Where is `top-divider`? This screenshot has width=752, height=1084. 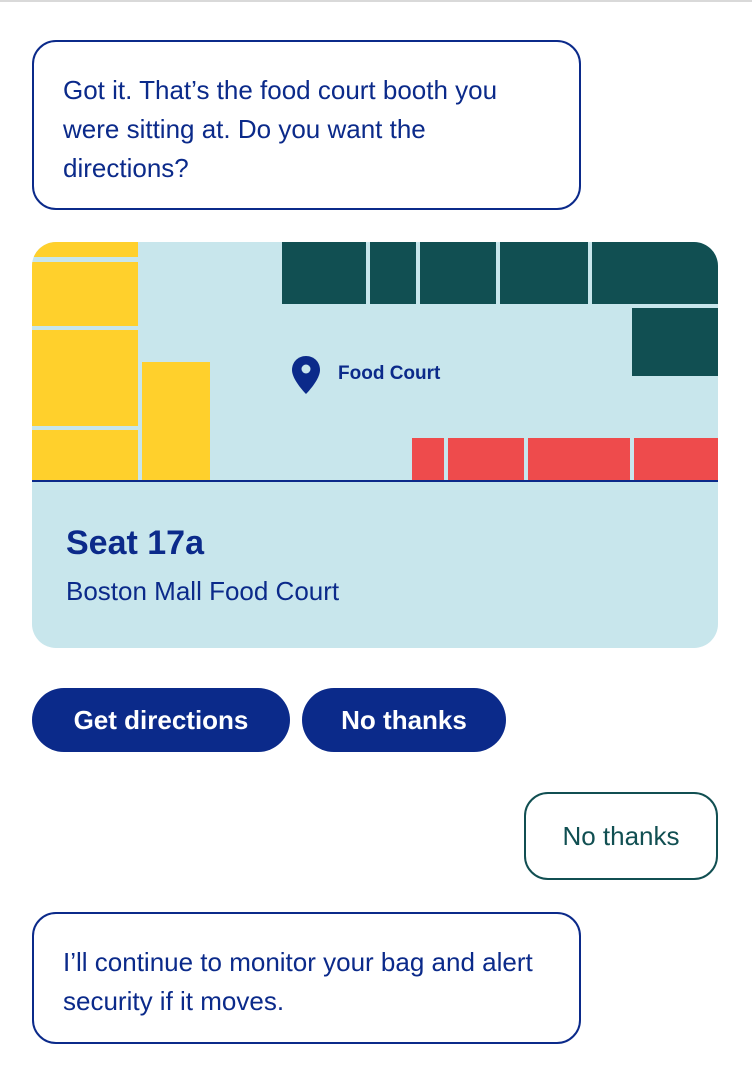 top-divider is located at coordinates (376, 1).